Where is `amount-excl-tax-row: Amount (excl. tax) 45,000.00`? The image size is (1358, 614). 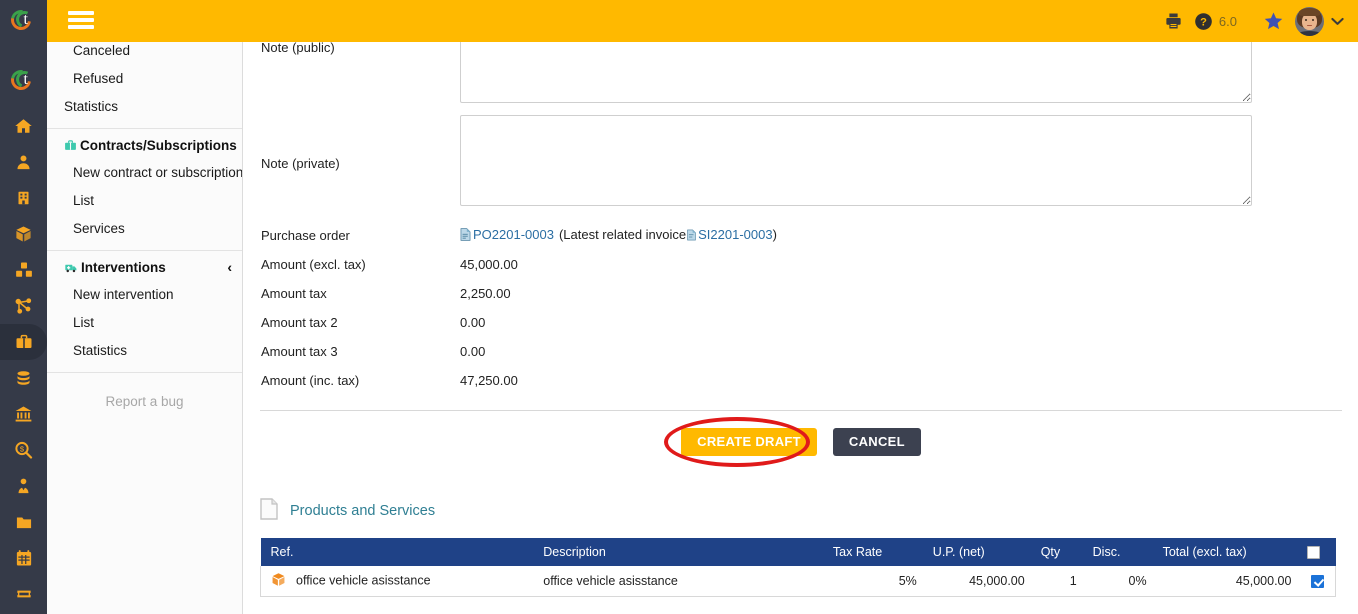 amount-excl-tax-row: Amount (excl. tax) 45,000.00 is located at coordinates (801, 264).